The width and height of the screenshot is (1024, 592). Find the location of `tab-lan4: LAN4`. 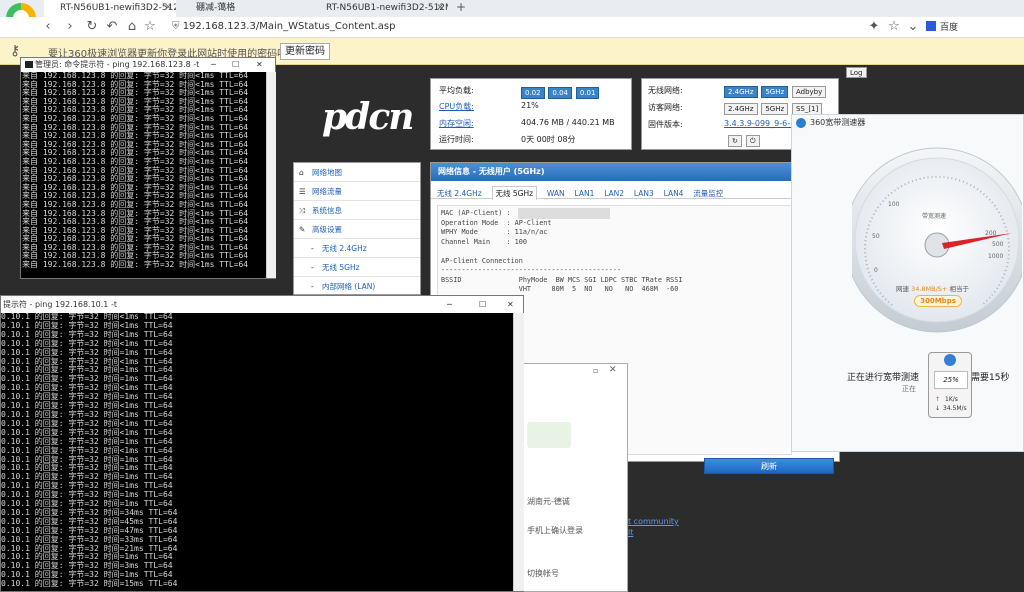

tab-lan4: LAN4 is located at coordinates (674, 193).